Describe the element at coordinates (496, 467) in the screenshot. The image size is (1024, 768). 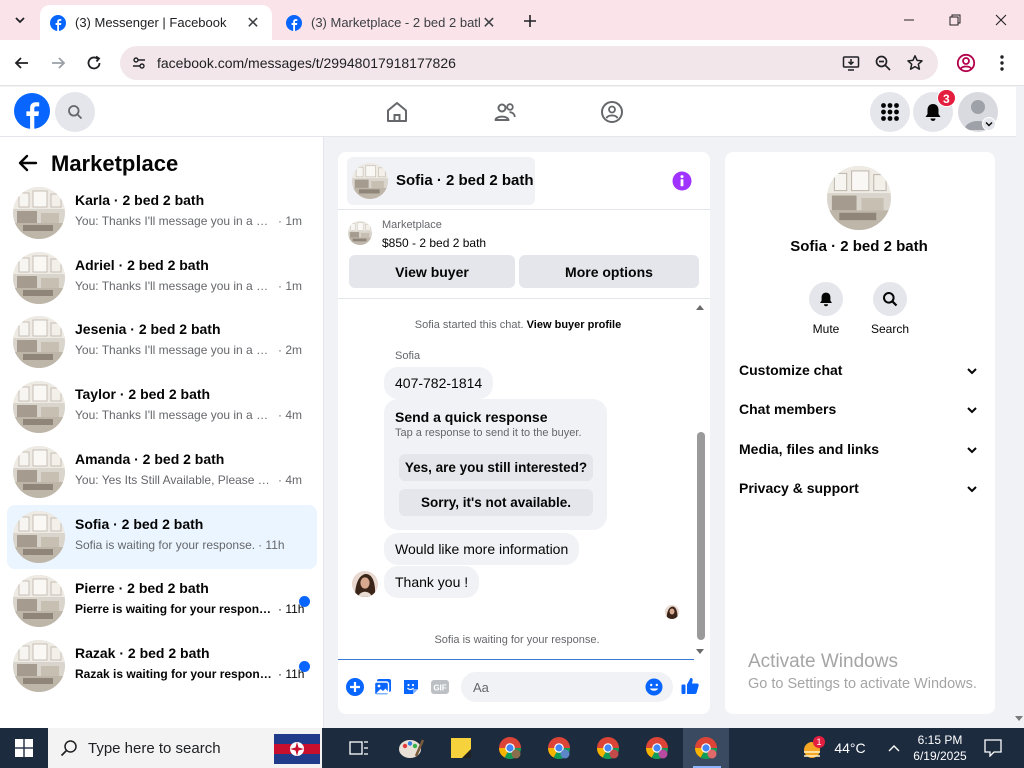
I see `quick-response-option: Yes, are you still interested?` at that location.